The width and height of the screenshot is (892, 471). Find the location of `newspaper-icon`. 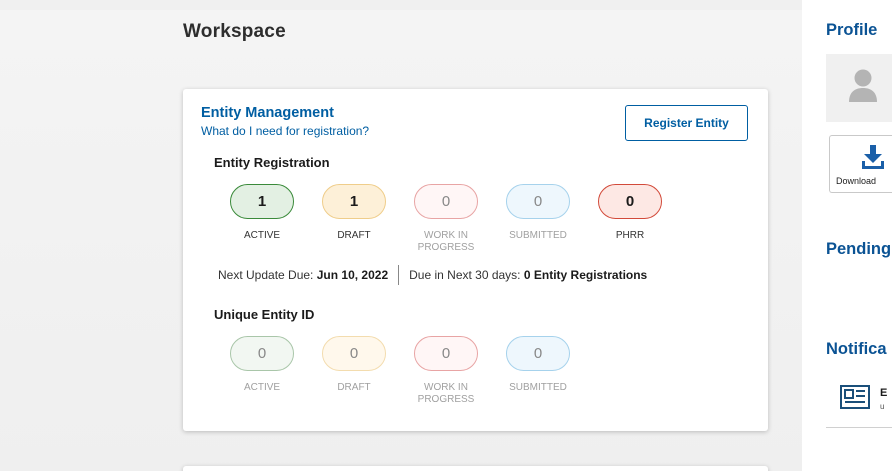

newspaper-icon is located at coordinates (855, 397).